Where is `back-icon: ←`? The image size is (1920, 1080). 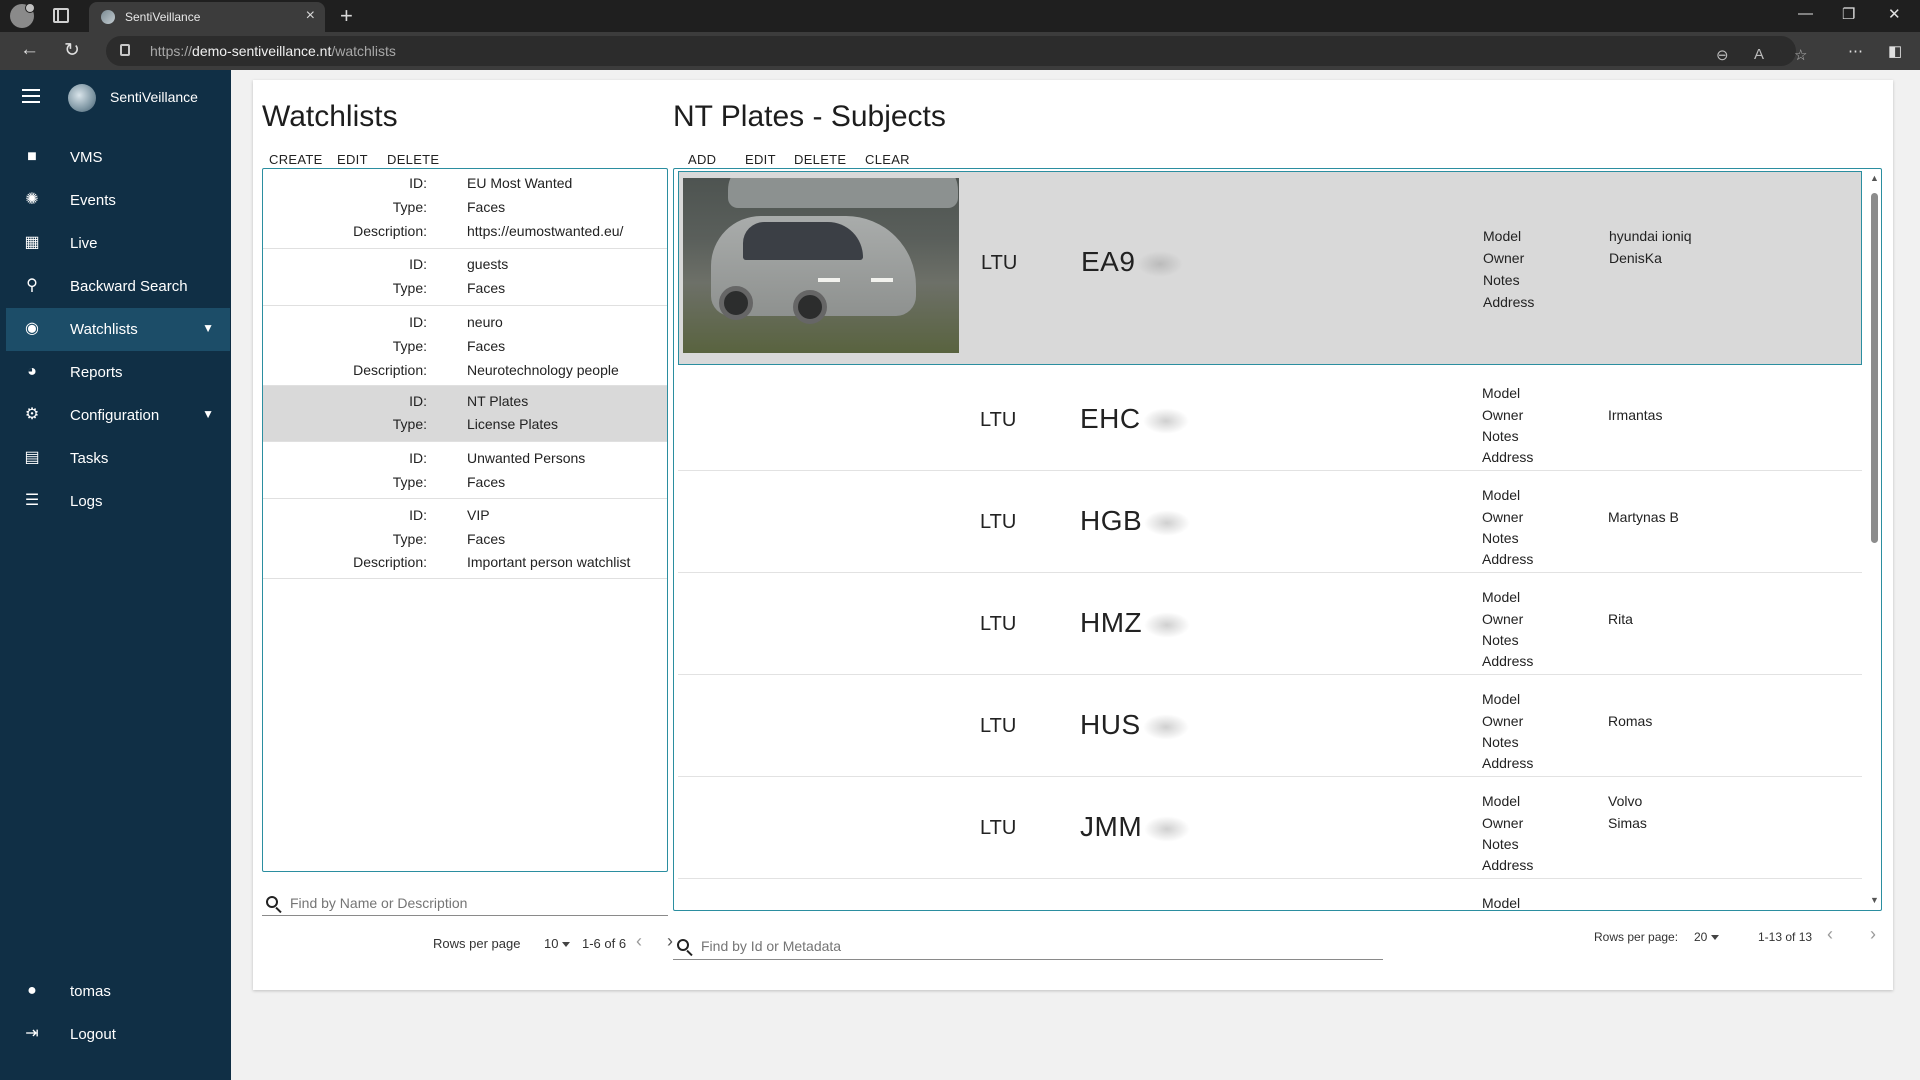 back-icon: ← is located at coordinates (29, 50).